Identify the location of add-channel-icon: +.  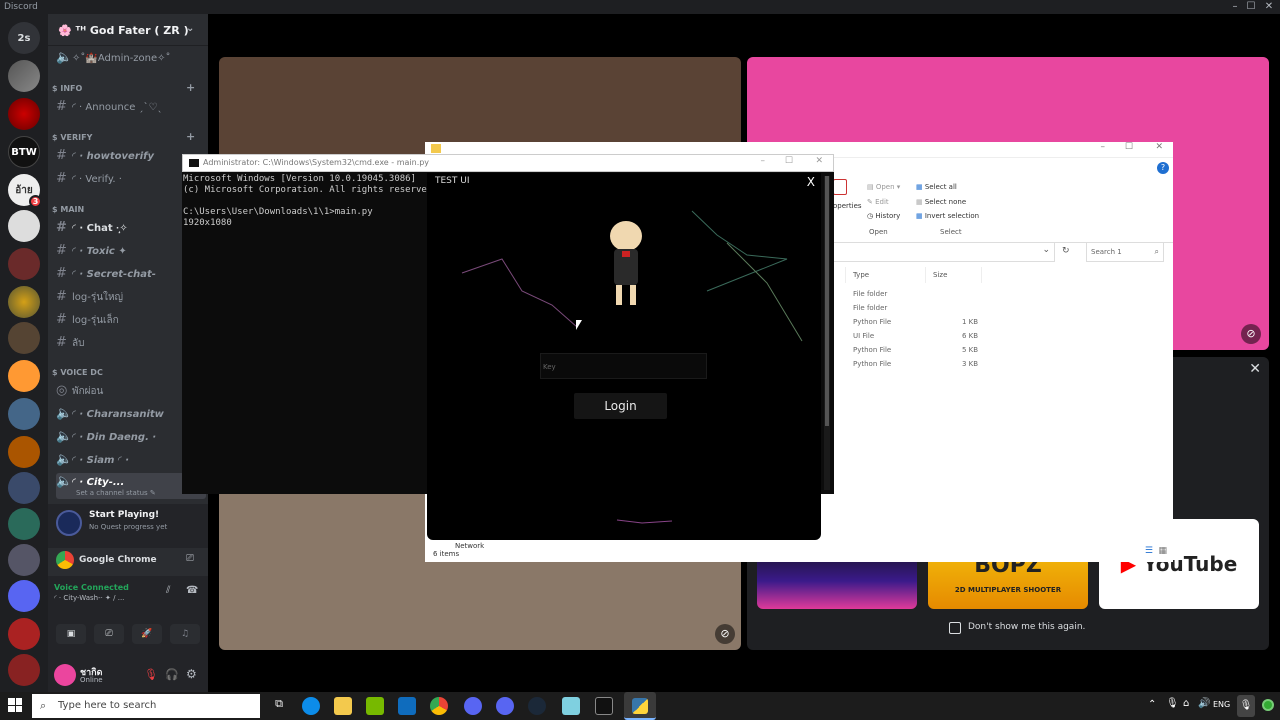
(190, 87).